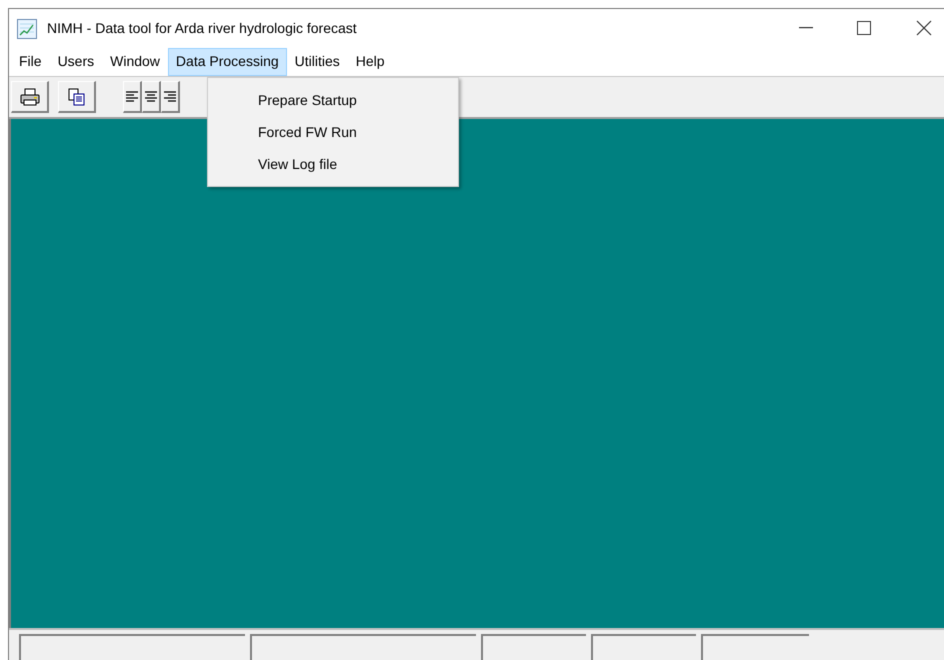  I want to click on window-title: NIMH - Data tool for Arda river hydrologic forecast, so click(202, 28).